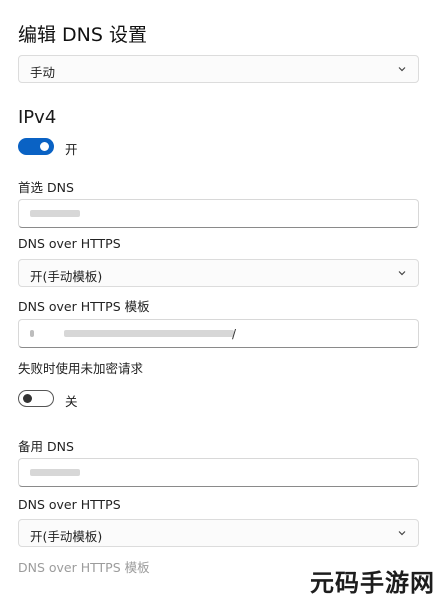 The height and width of the screenshot is (600, 437). Describe the element at coordinates (66, 276) in the screenshot. I see `doh-value: 开(手动模板)` at that location.